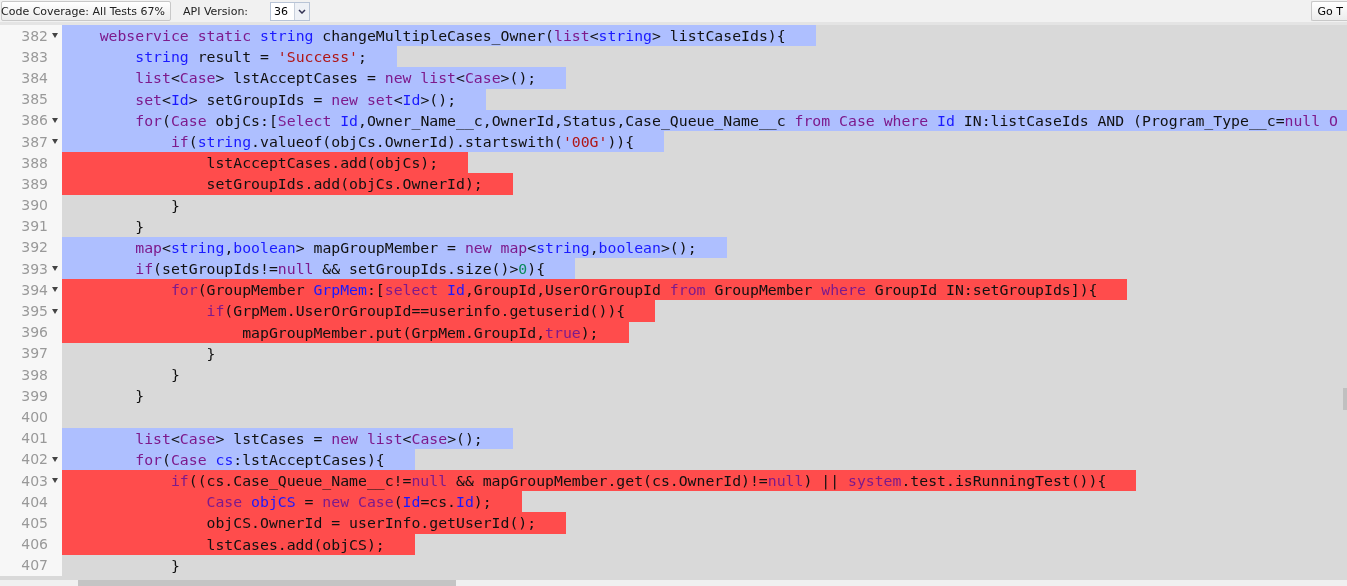  What do you see at coordinates (34, 416) in the screenshot?
I see `line-number: 400` at bounding box center [34, 416].